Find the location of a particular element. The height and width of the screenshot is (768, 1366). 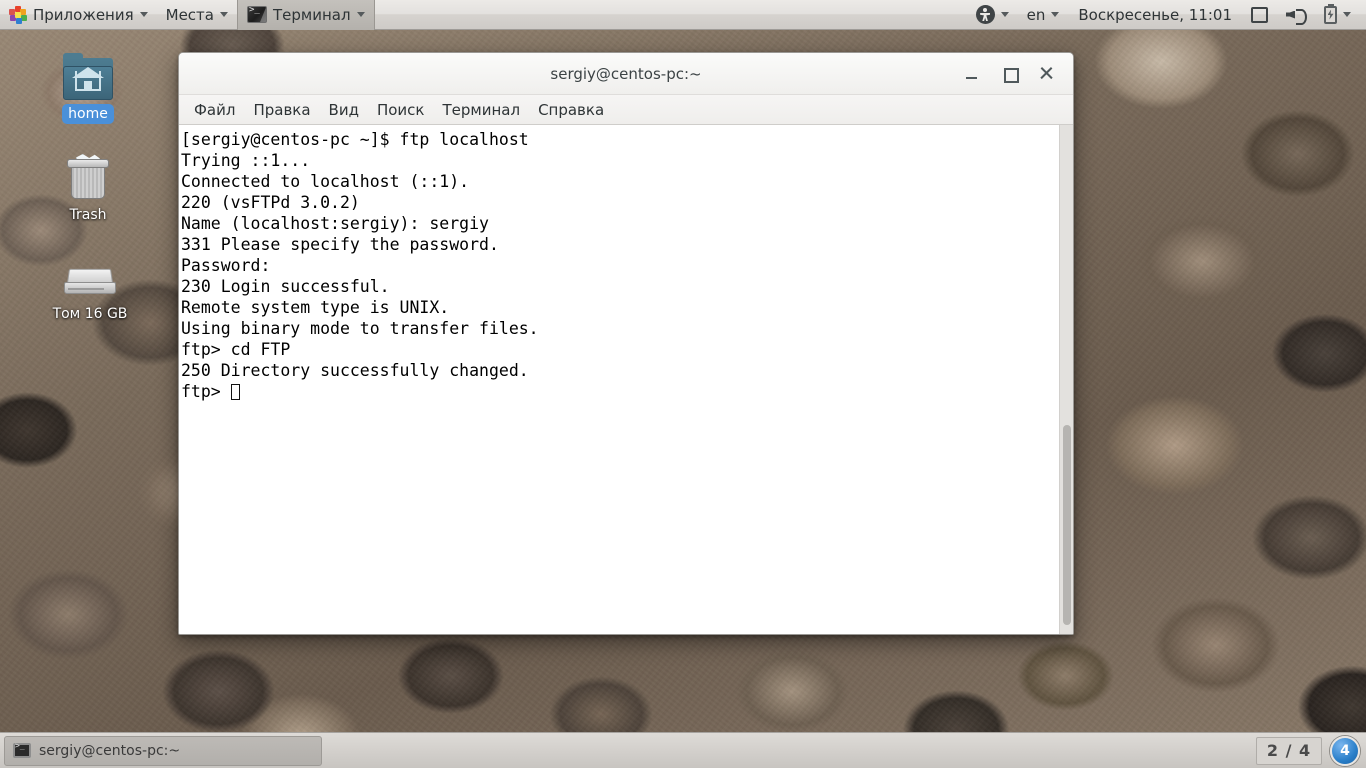

desktop-icon-volume: Том 16 GB is located at coordinates (90, 293).